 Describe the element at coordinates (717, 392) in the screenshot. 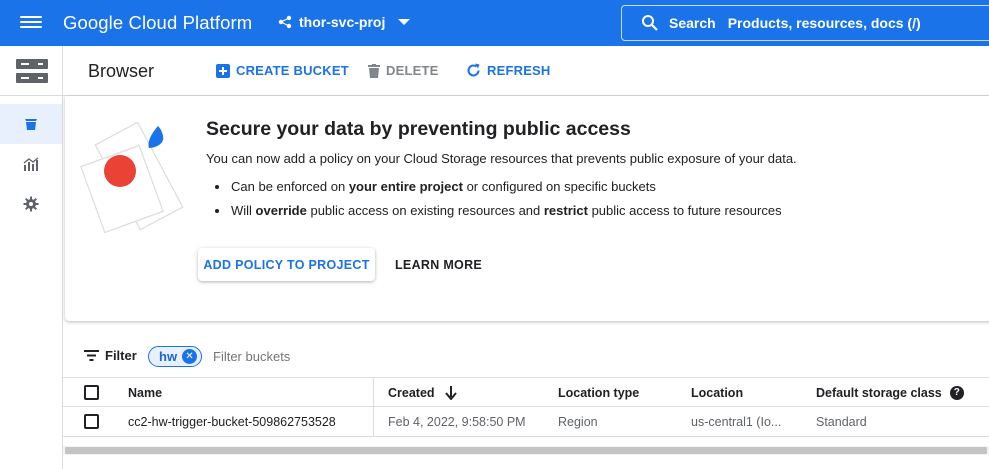

I see `column-header-location: Location` at that location.